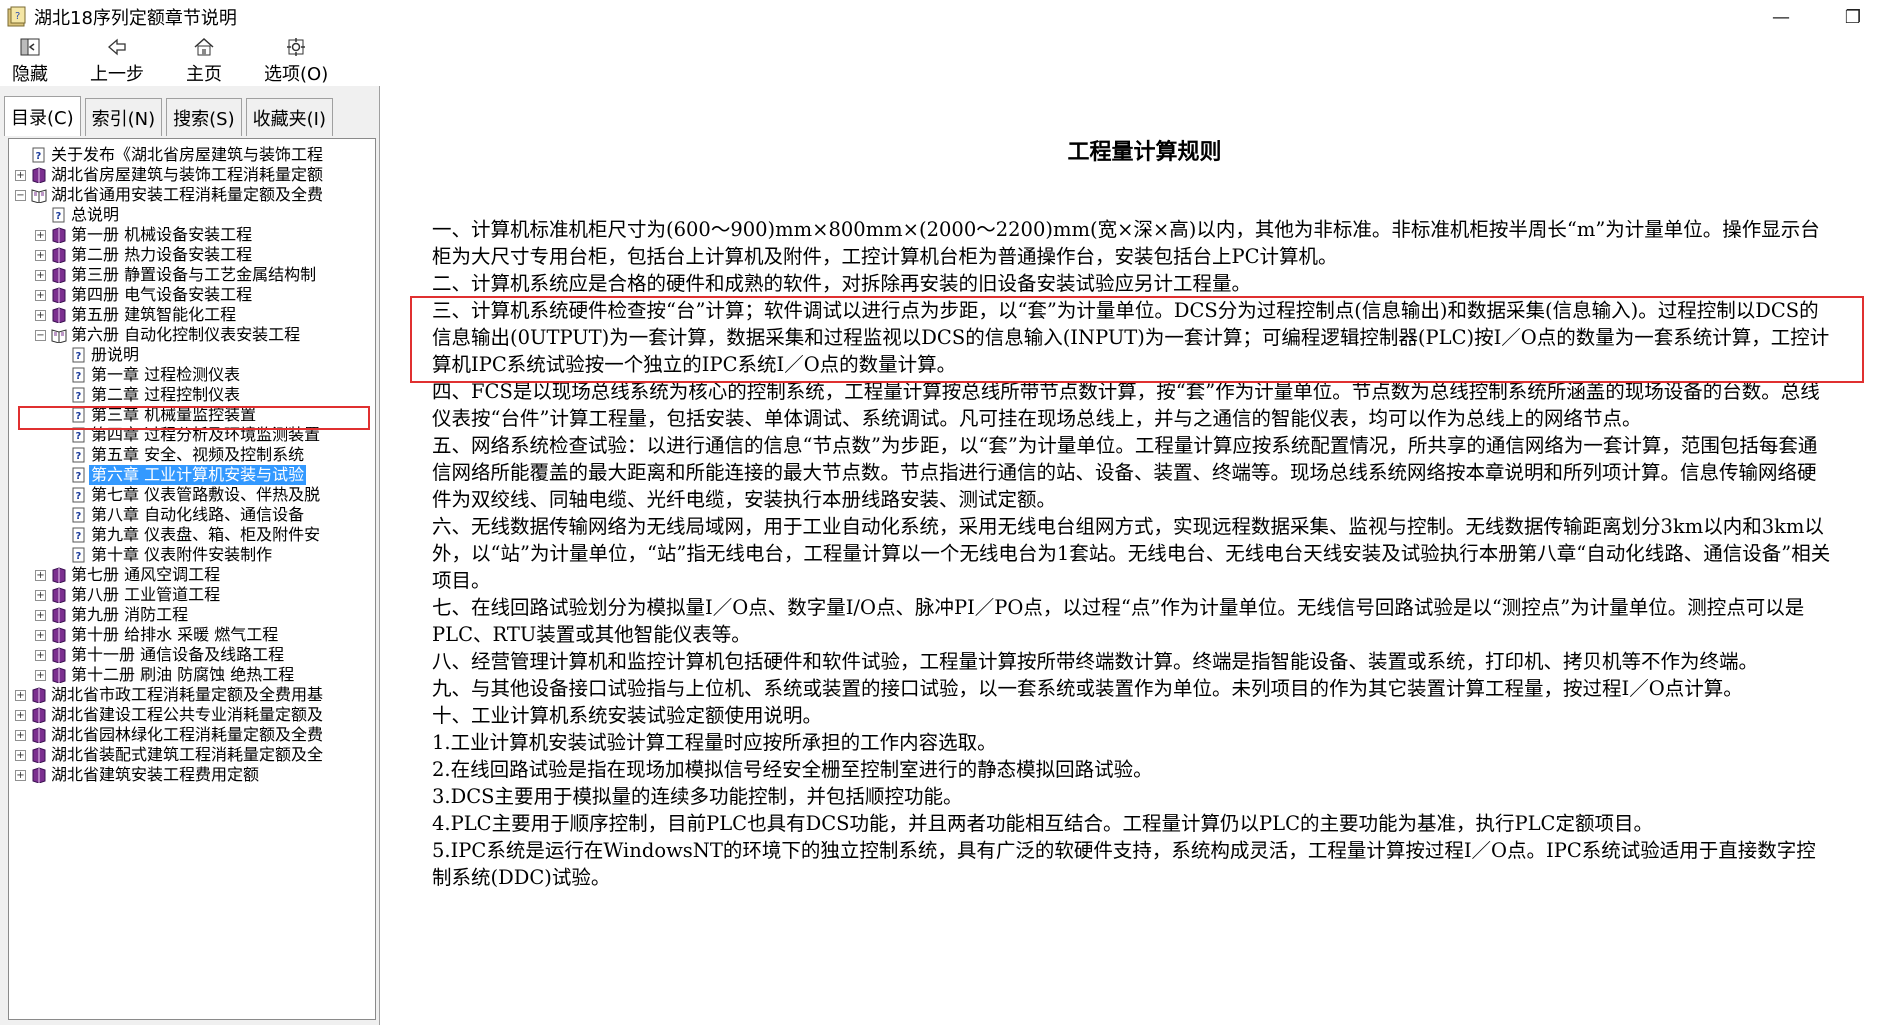  I want to click on tree-item-label: 第二册 热力设备安装工程, so click(162, 254).